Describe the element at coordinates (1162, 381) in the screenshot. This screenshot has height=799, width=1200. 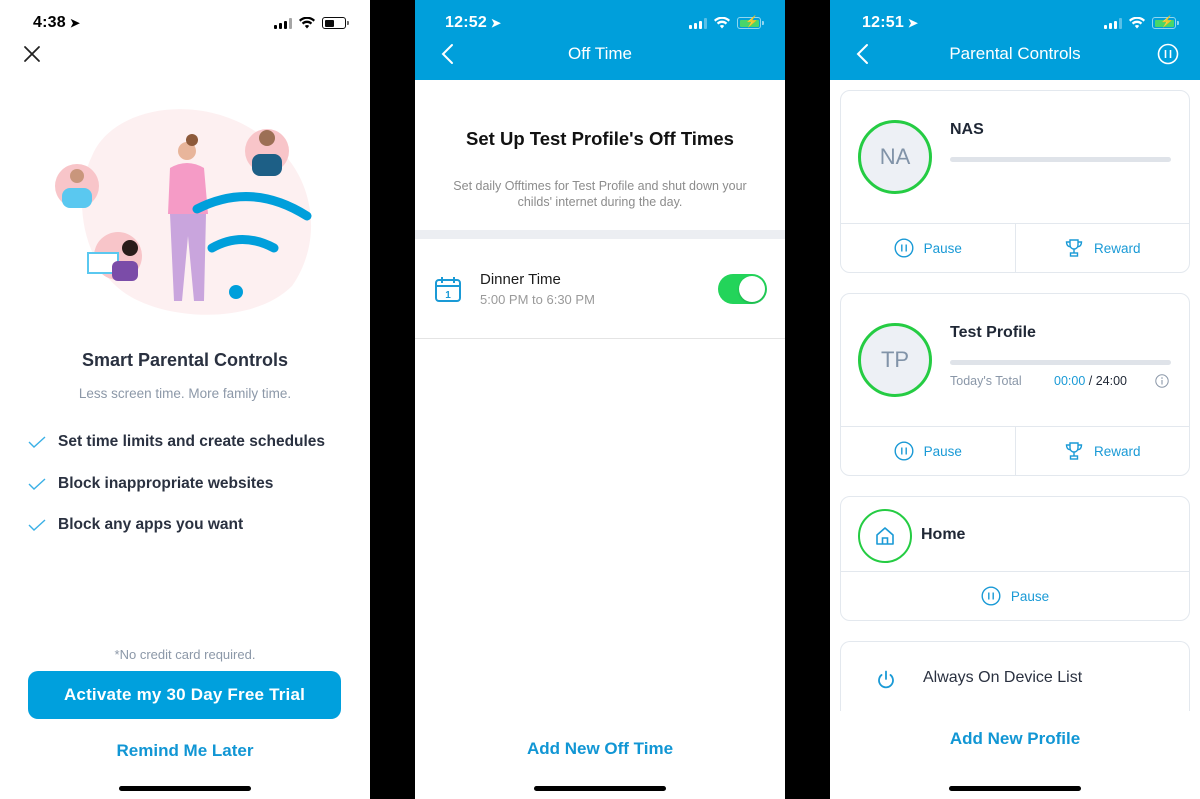
I see `info-icon` at that location.